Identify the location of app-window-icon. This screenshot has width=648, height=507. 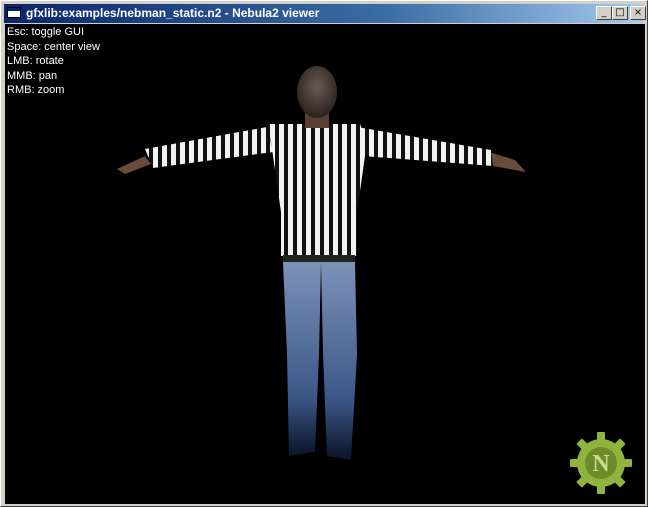
(14, 12).